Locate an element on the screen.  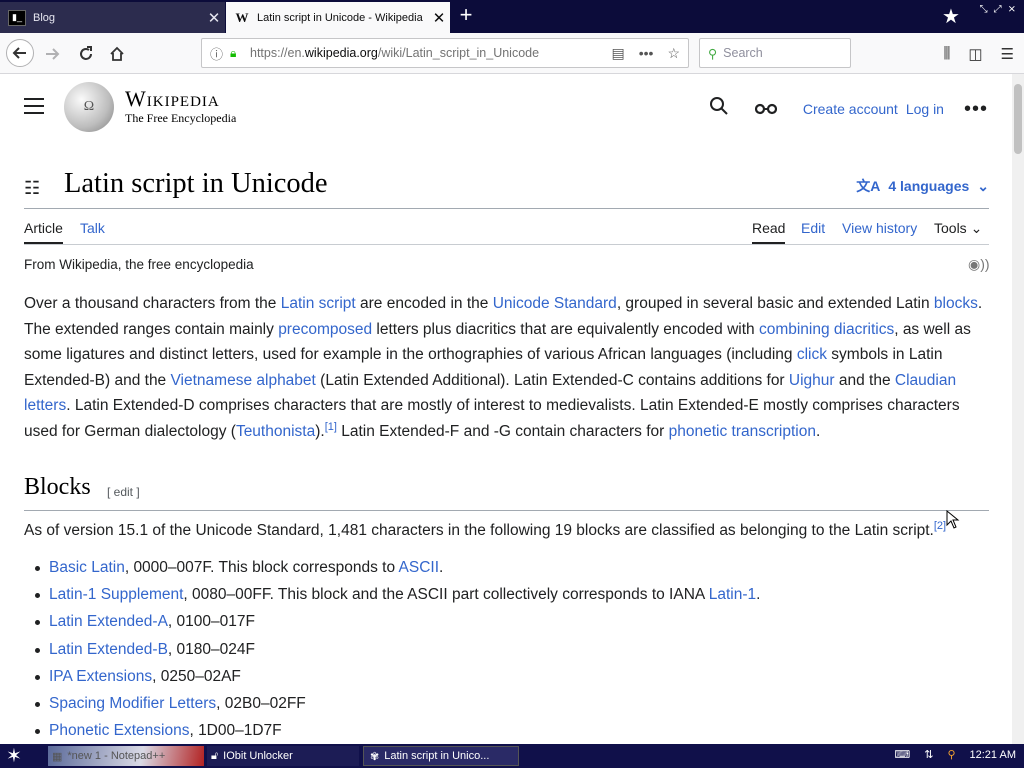
tab-talk: Talk is located at coordinates (92, 232).